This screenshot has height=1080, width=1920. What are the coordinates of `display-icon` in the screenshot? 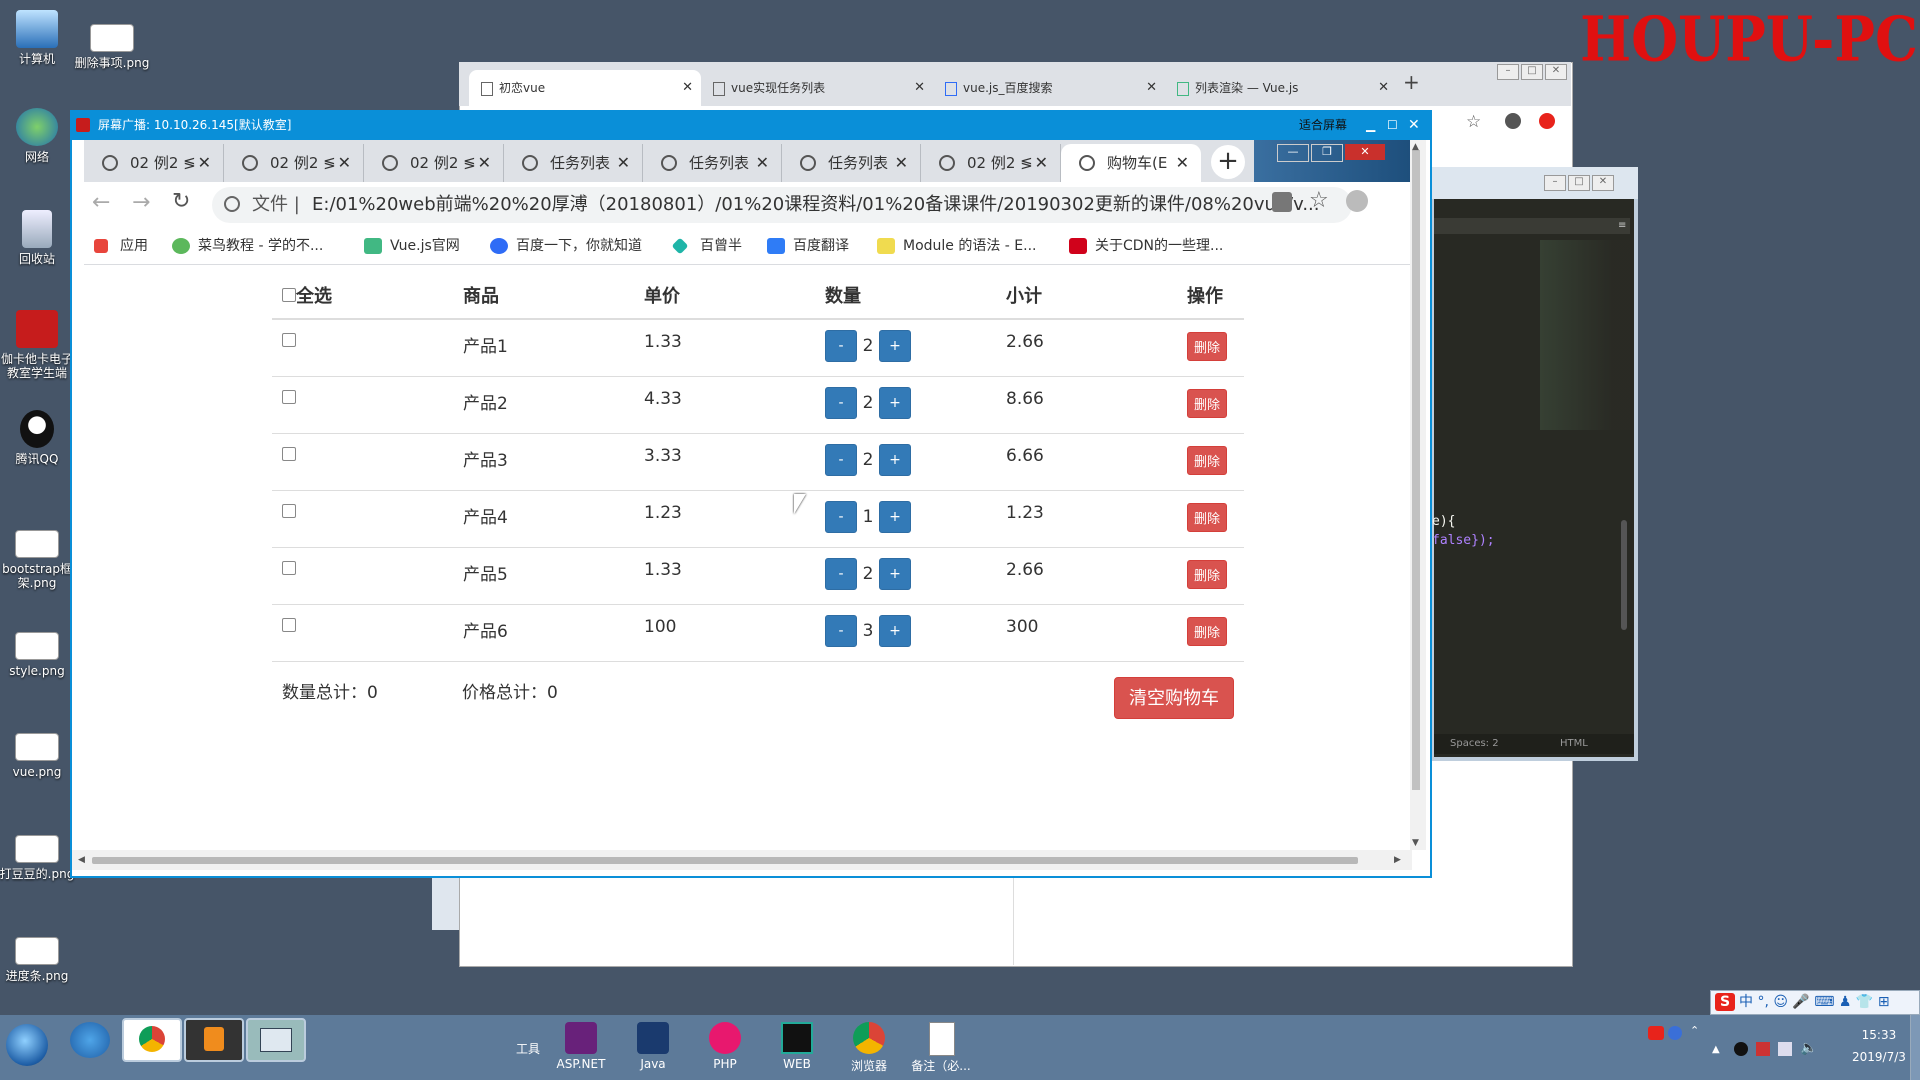 It's located at (1785, 1049).